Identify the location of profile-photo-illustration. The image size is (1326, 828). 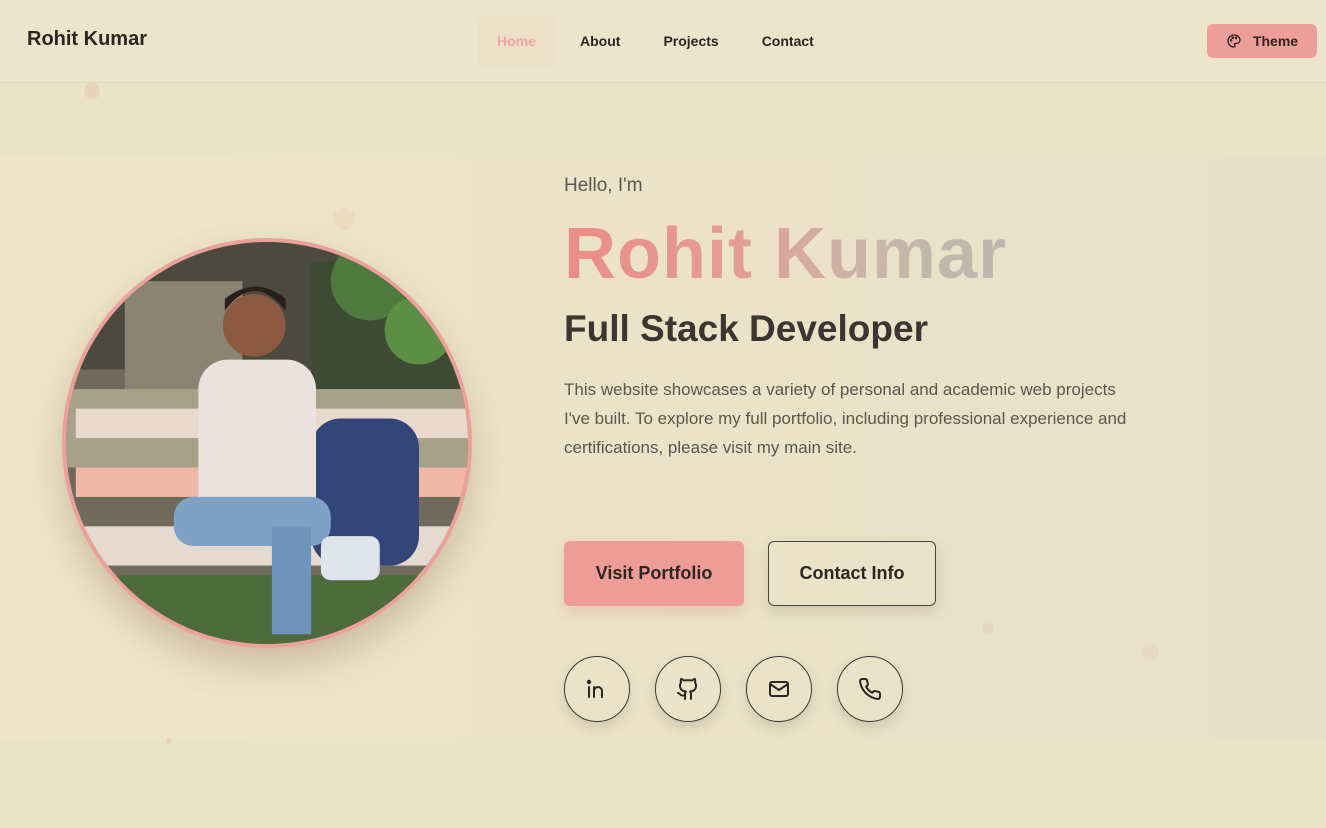
(267, 443).